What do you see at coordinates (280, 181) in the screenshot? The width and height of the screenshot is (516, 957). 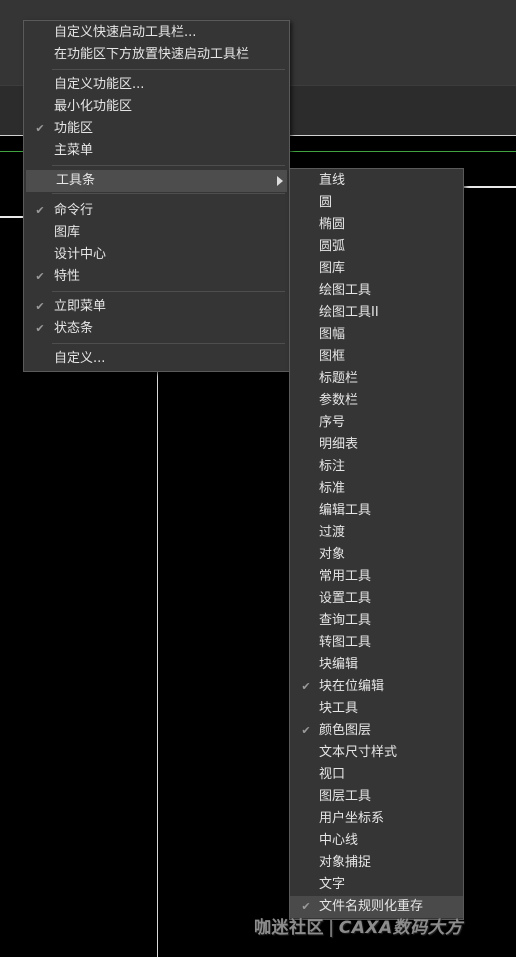 I see `triangle-right-icon` at bounding box center [280, 181].